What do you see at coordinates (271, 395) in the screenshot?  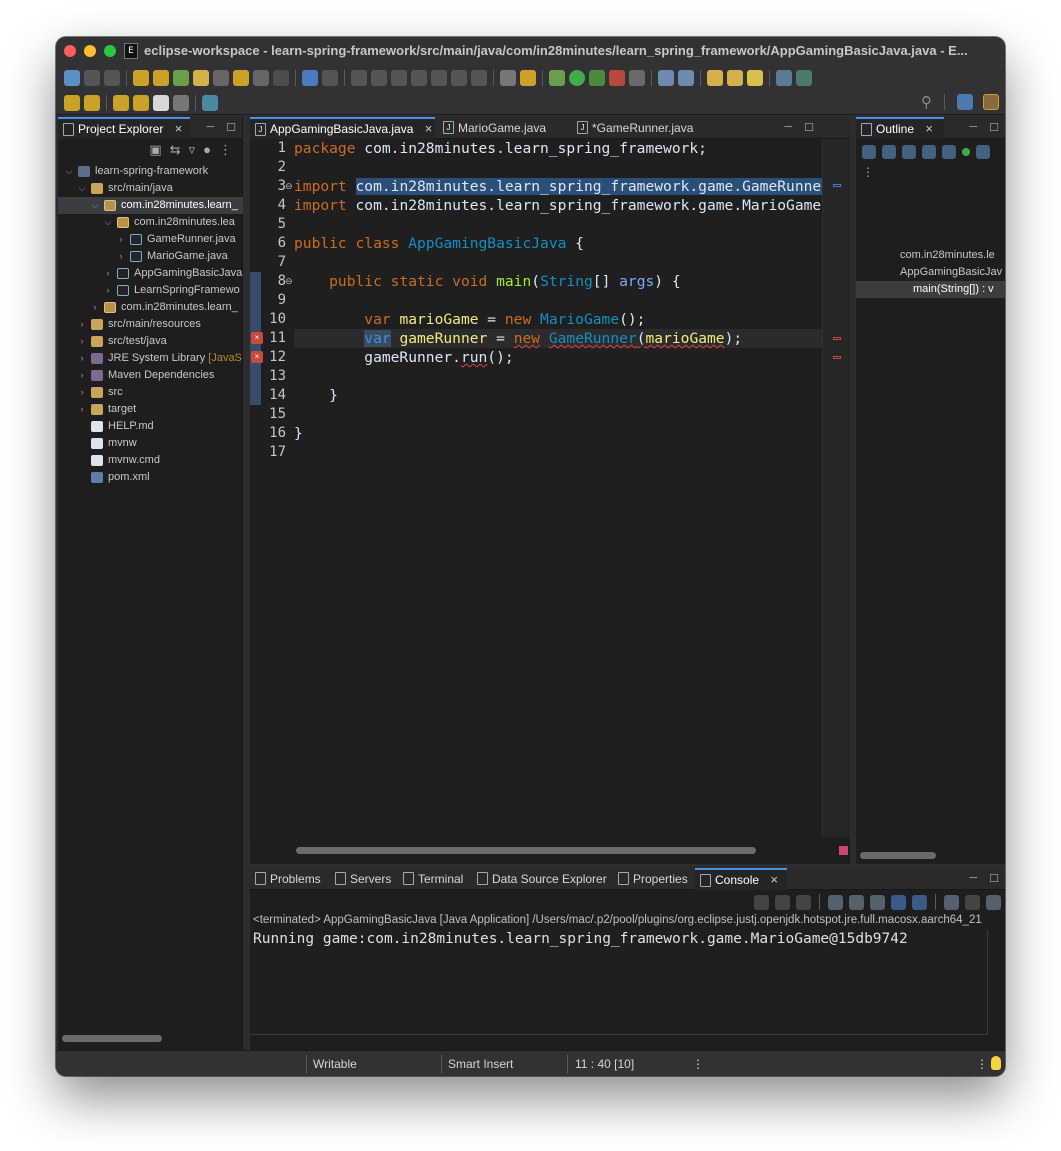 I see `line-number: 14` at bounding box center [271, 395].